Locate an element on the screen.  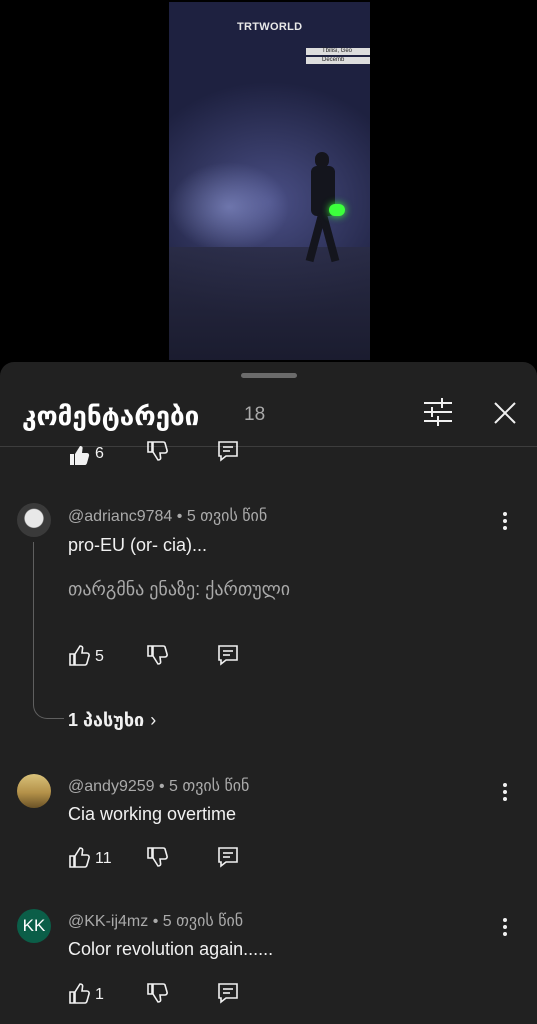
location-caption: Tbilisi, Geo Decemb is located at coordinates (338, 57).